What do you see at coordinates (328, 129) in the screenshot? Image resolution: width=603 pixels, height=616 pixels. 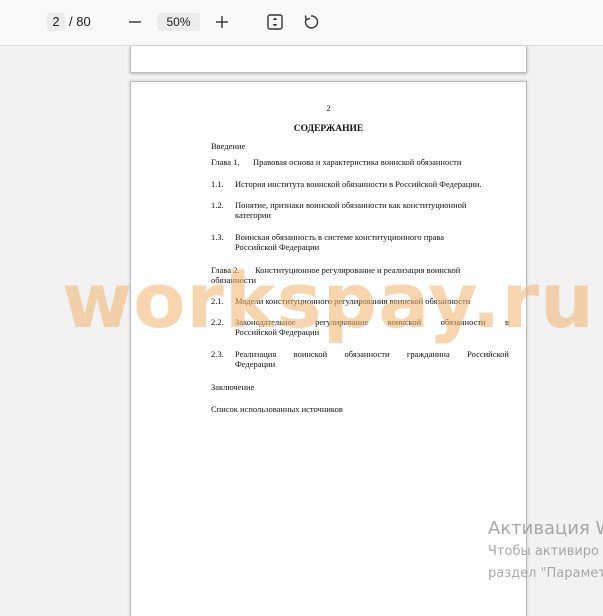 I see `toc-title: СОДЕРЖАНИЕ` at bounding box center [328, 129].